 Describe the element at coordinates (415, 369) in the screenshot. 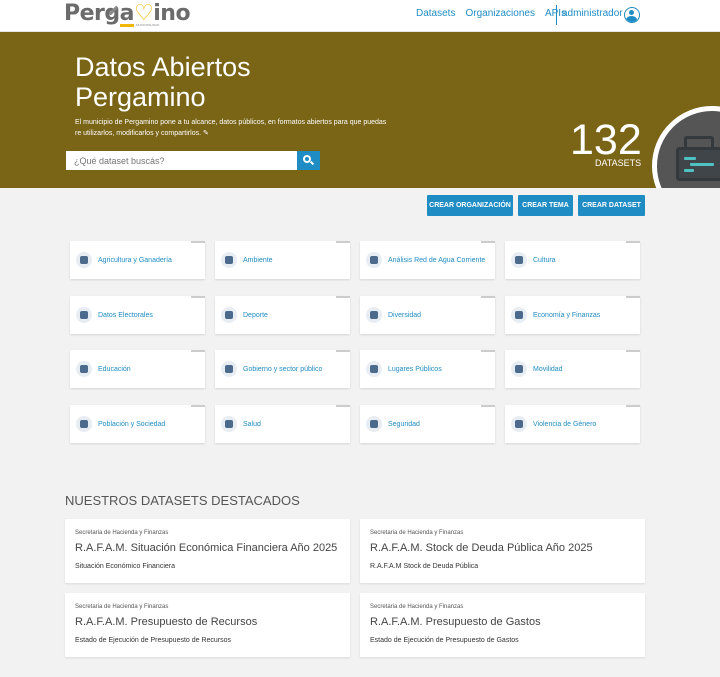

I see `topic-label: Lugares Públicos` at that location.